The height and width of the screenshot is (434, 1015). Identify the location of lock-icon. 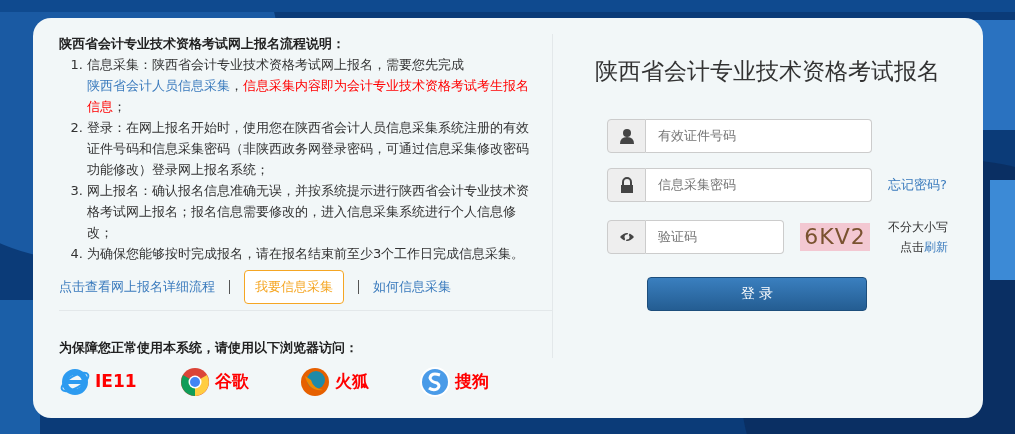
(626, 184).